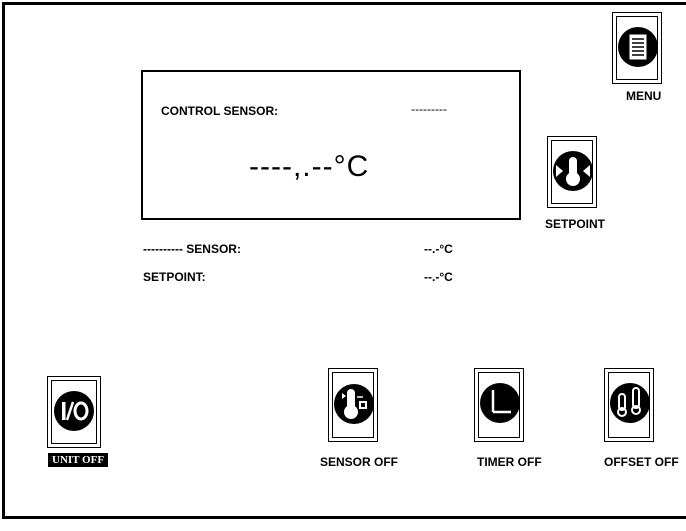 Image resolution: width=686 pixels, height=531 pixels. What do you see at coordinates (309, 166) in the screenshot?
I see `main-temperature-readout: ----,.--°C` at bounding box center [309, 166].